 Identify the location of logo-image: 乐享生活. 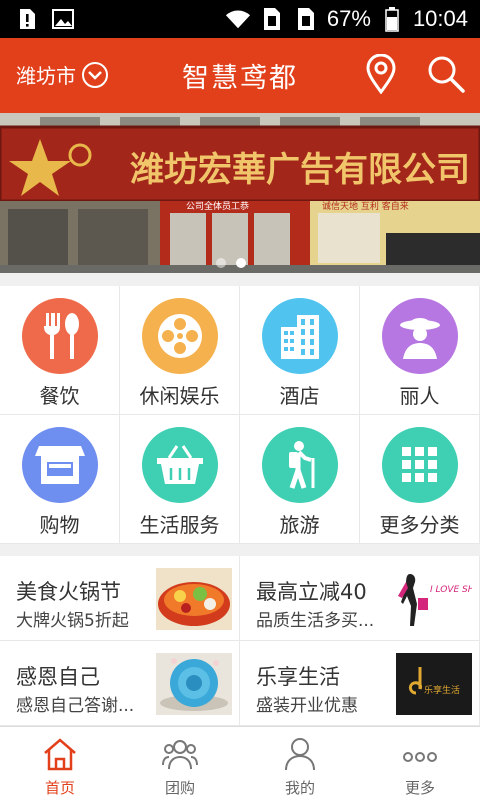
(434, 684).